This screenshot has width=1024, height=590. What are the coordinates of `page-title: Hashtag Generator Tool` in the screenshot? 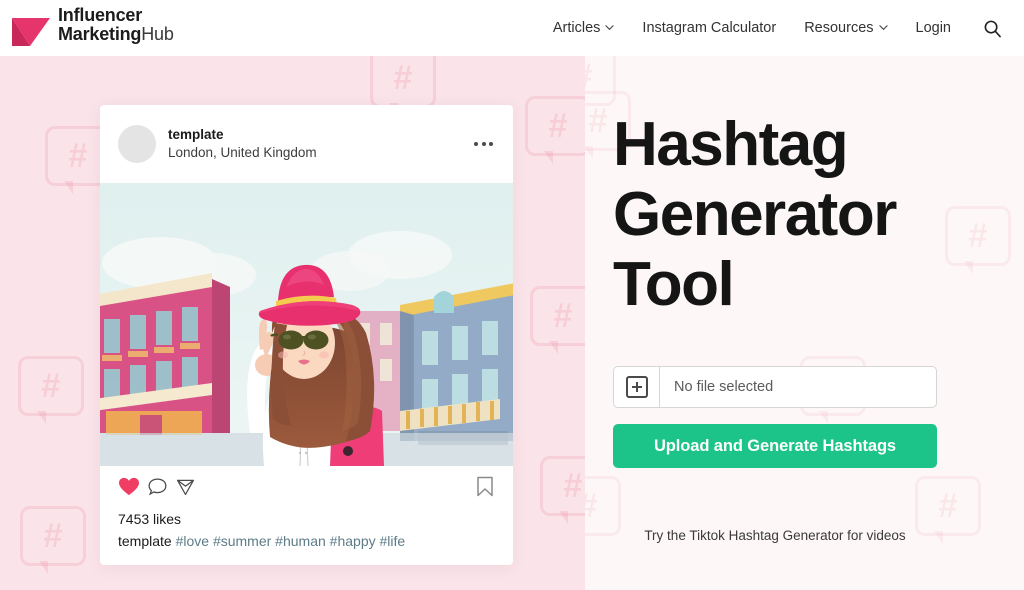 It's located at (755, 215).